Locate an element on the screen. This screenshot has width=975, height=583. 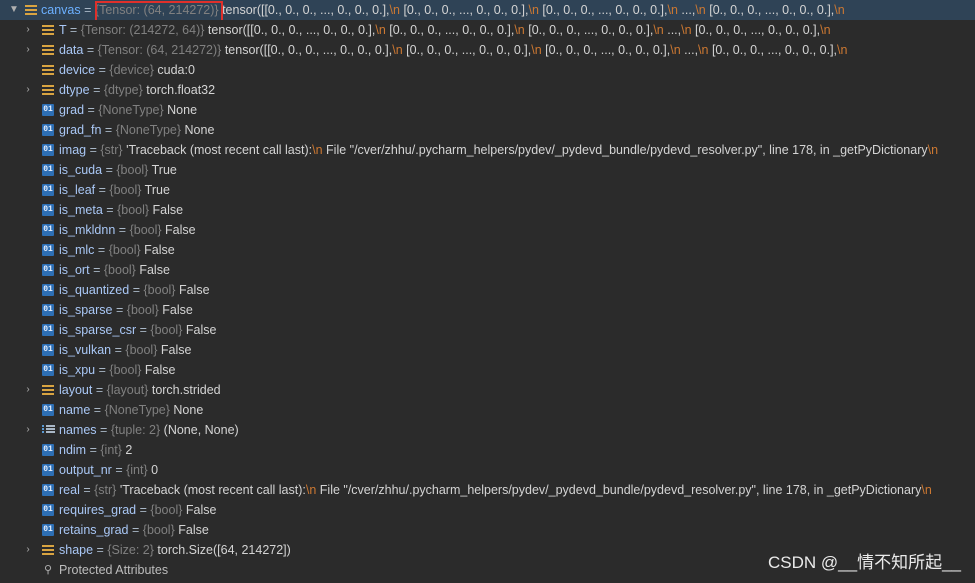
tree-row-name: 01 name = {NoneType} None is located at coordinates (487, 410).